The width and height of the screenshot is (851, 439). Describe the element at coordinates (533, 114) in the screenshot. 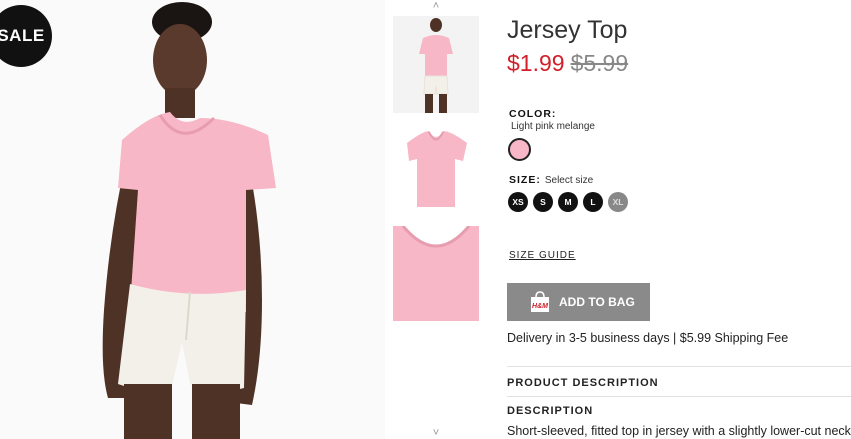

I see `color-label: COLOR:` at that location.